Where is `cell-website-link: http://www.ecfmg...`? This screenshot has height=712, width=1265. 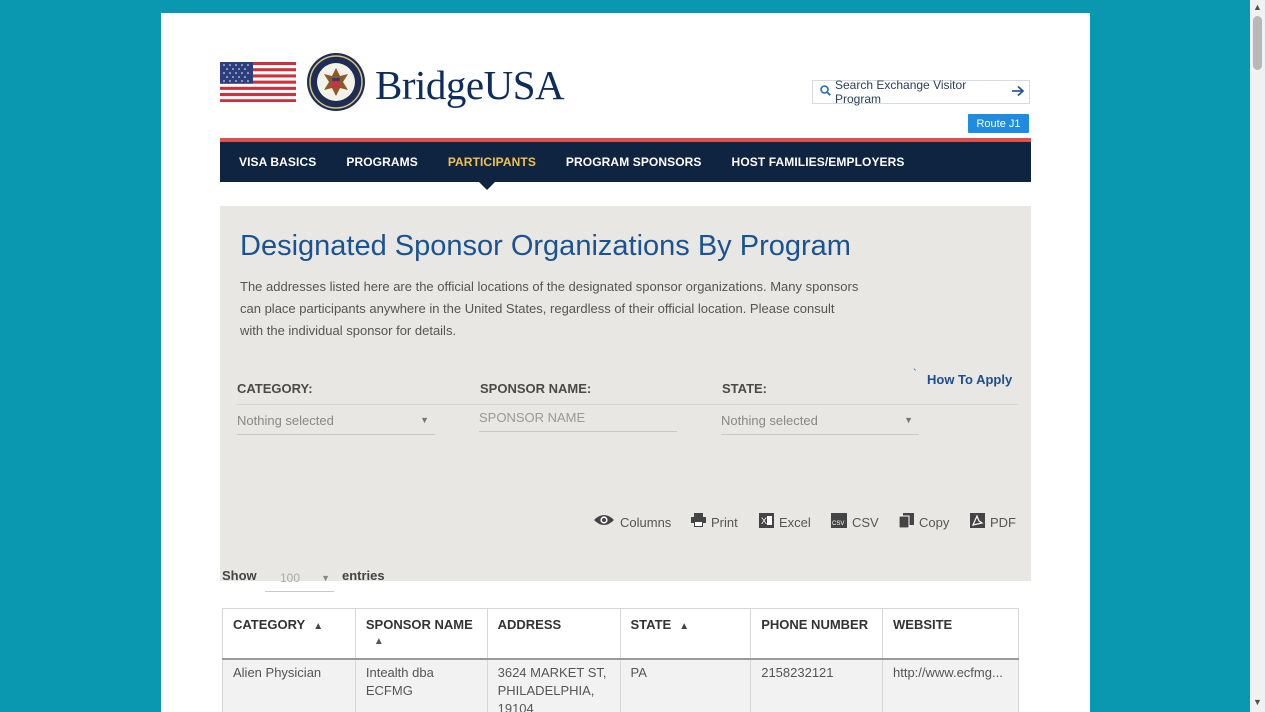 cell-website-link: http://www.ecfmg... is located at coordinates (950, 685).